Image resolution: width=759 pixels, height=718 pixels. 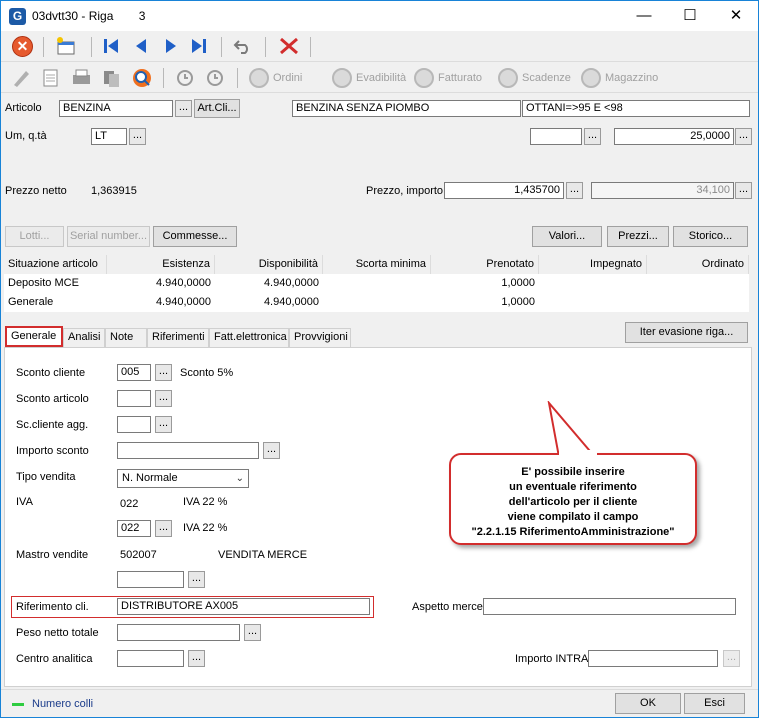 What do you see at coordinates (183, 478) in the screenshot?
I see `tipo-vendita-select: N. Normale ⌄` at bounding box center [183, 478].